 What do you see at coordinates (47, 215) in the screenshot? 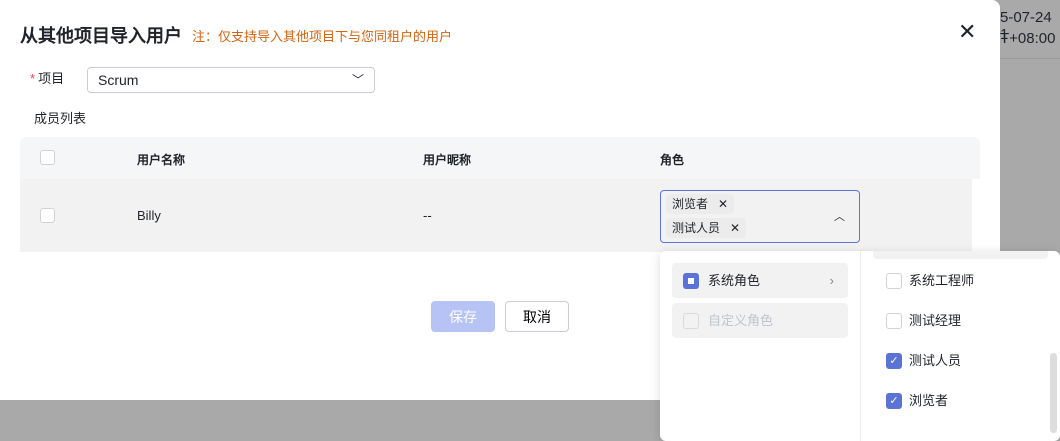
I see `row-checkbox` at bounding box center [47, 215].